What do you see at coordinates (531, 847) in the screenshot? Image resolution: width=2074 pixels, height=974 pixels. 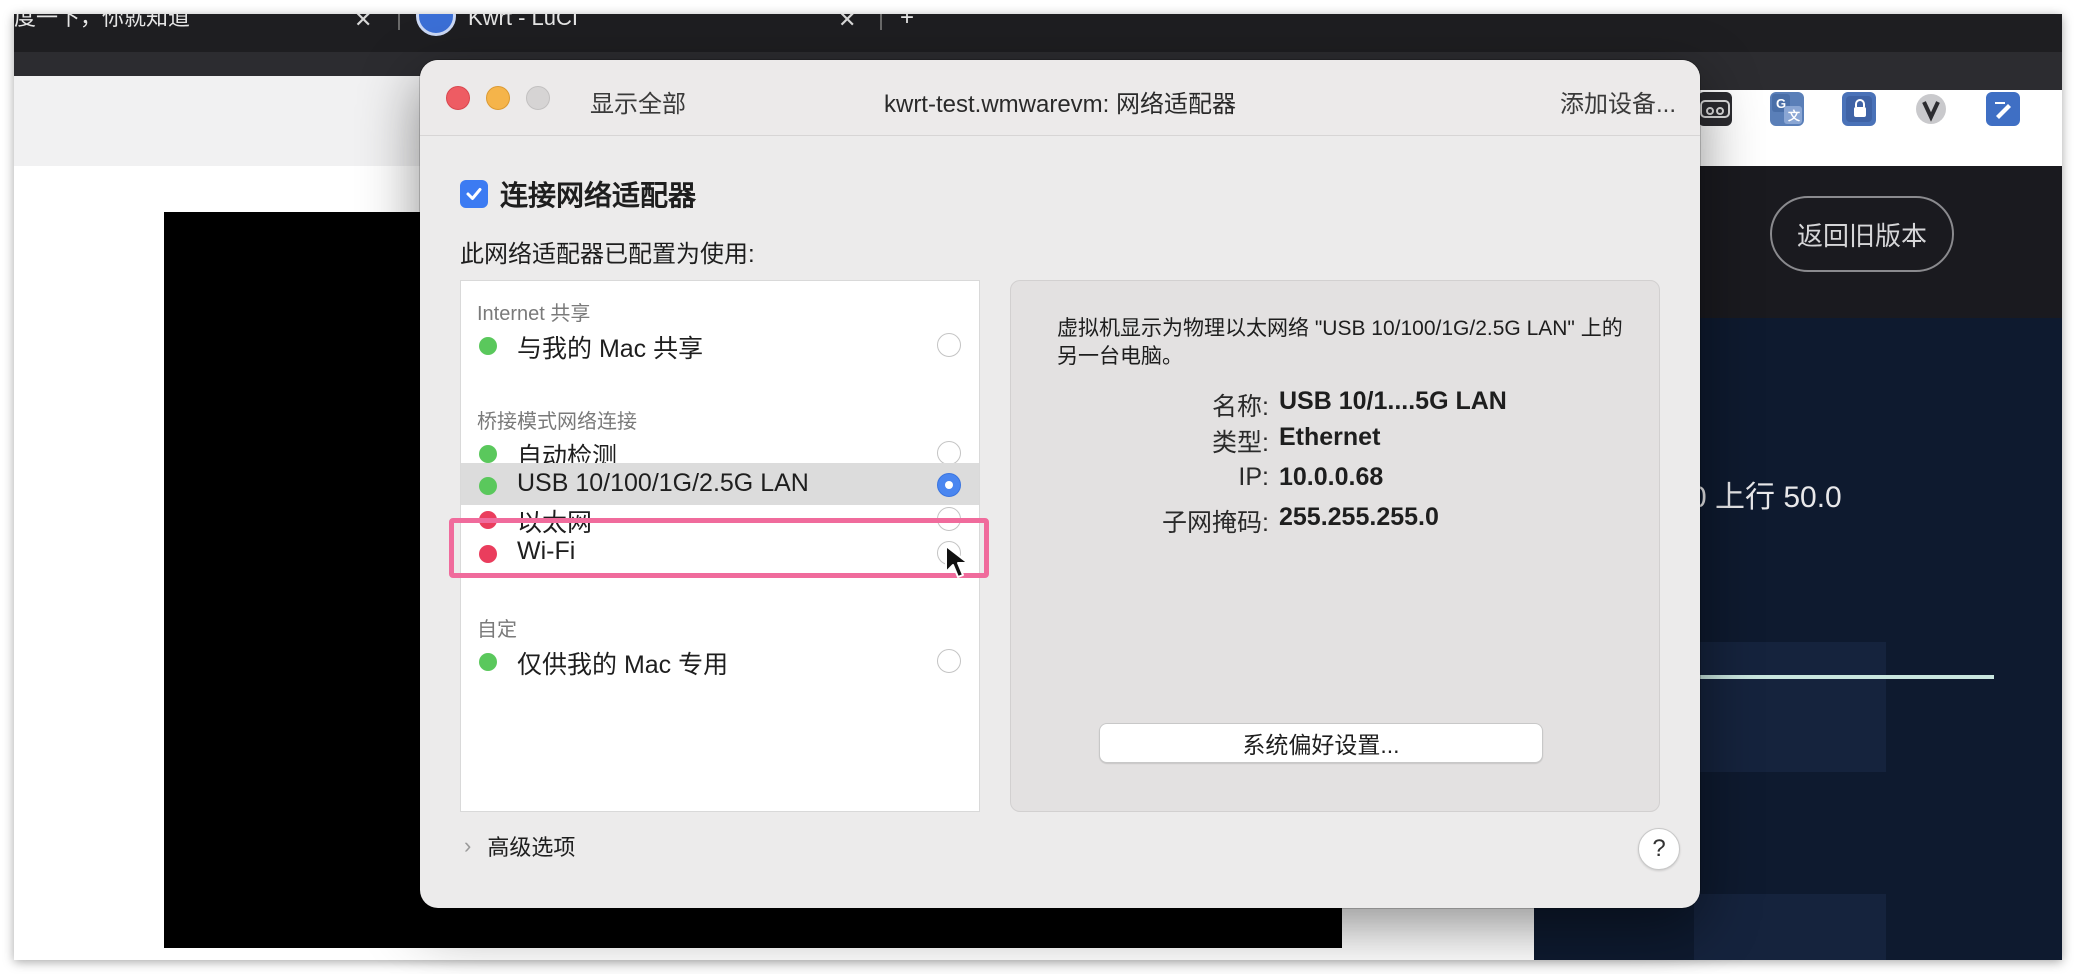 I see `advanced-options-label: 高级选项` at bounding box center [531, 847].